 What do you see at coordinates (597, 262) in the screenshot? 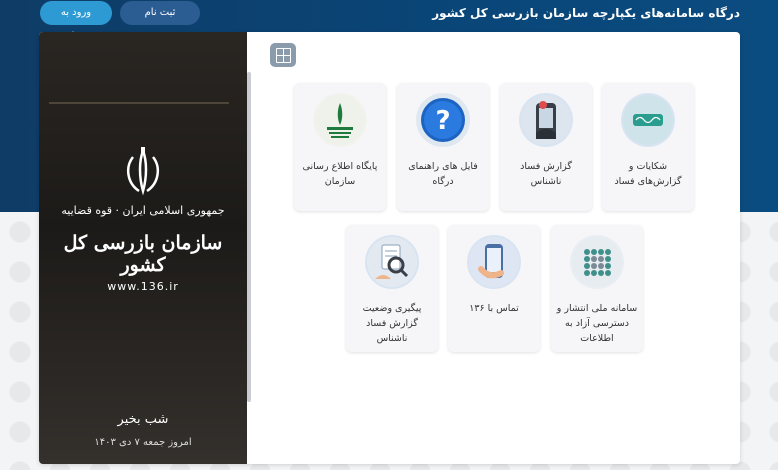
I see `data-grid-icon` at bounding box center [597, 262].